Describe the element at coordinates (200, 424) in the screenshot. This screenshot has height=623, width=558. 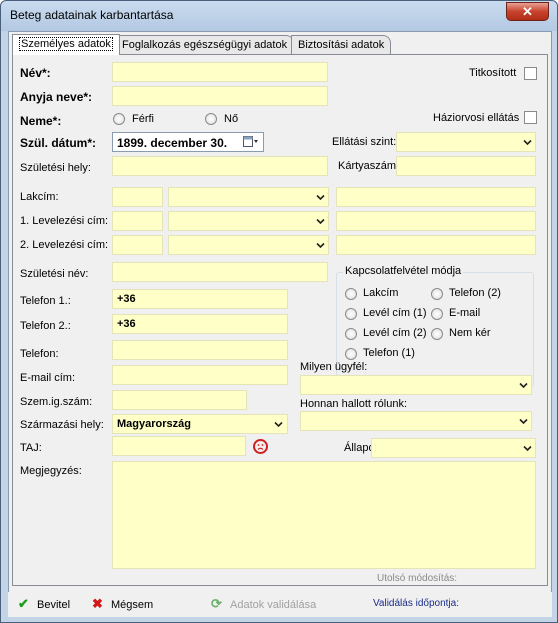
I see `szarmazasi-select: Magyarország` at that location.